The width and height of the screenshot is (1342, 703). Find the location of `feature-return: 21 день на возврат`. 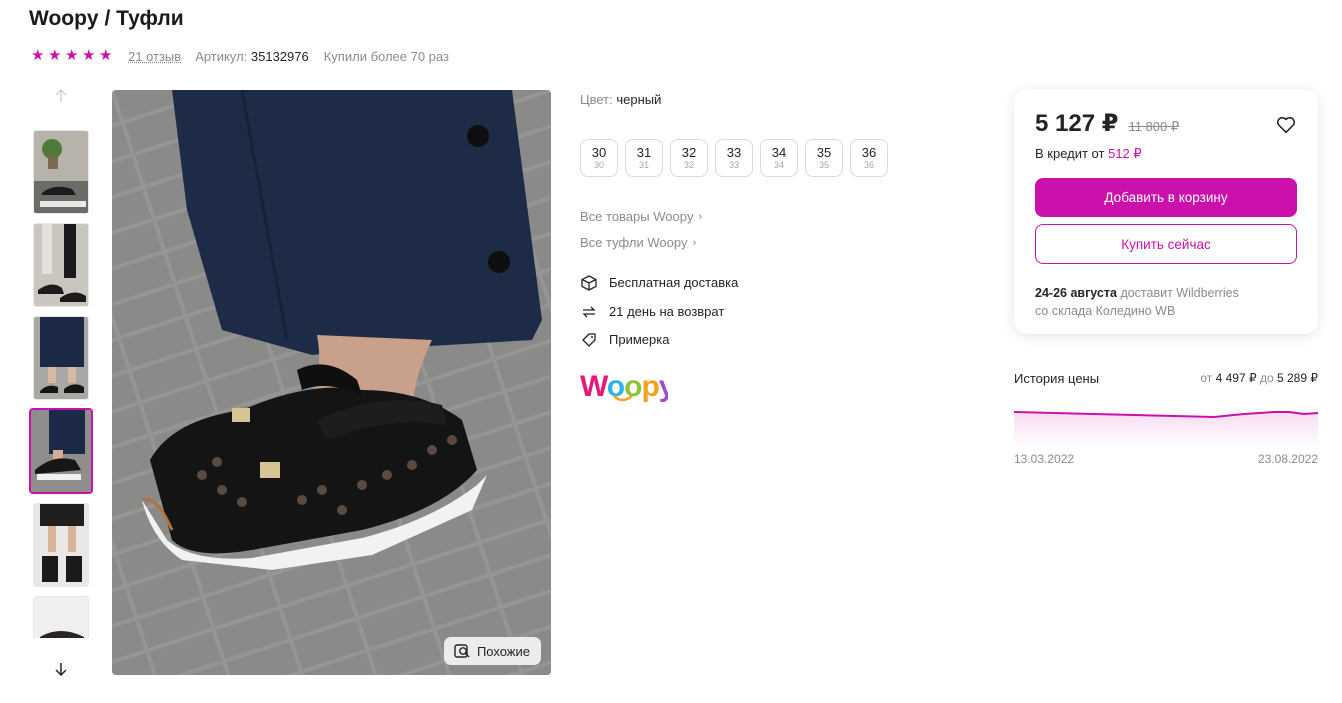

feature-return: 21 день на возврат is located at coordinates (652, 311).